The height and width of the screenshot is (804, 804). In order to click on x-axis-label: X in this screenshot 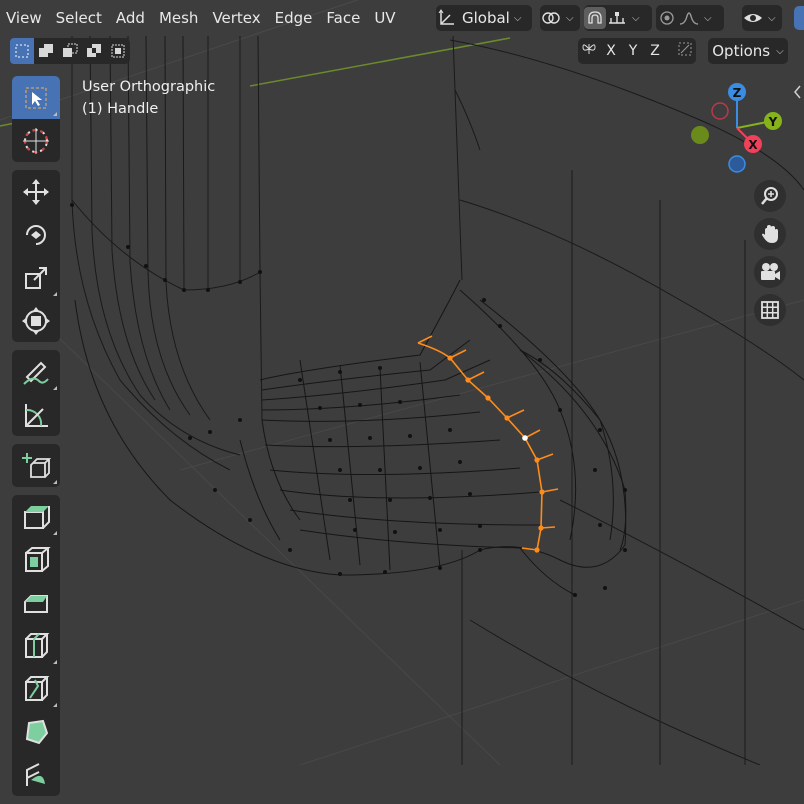, I will do `click(753, 145)`.